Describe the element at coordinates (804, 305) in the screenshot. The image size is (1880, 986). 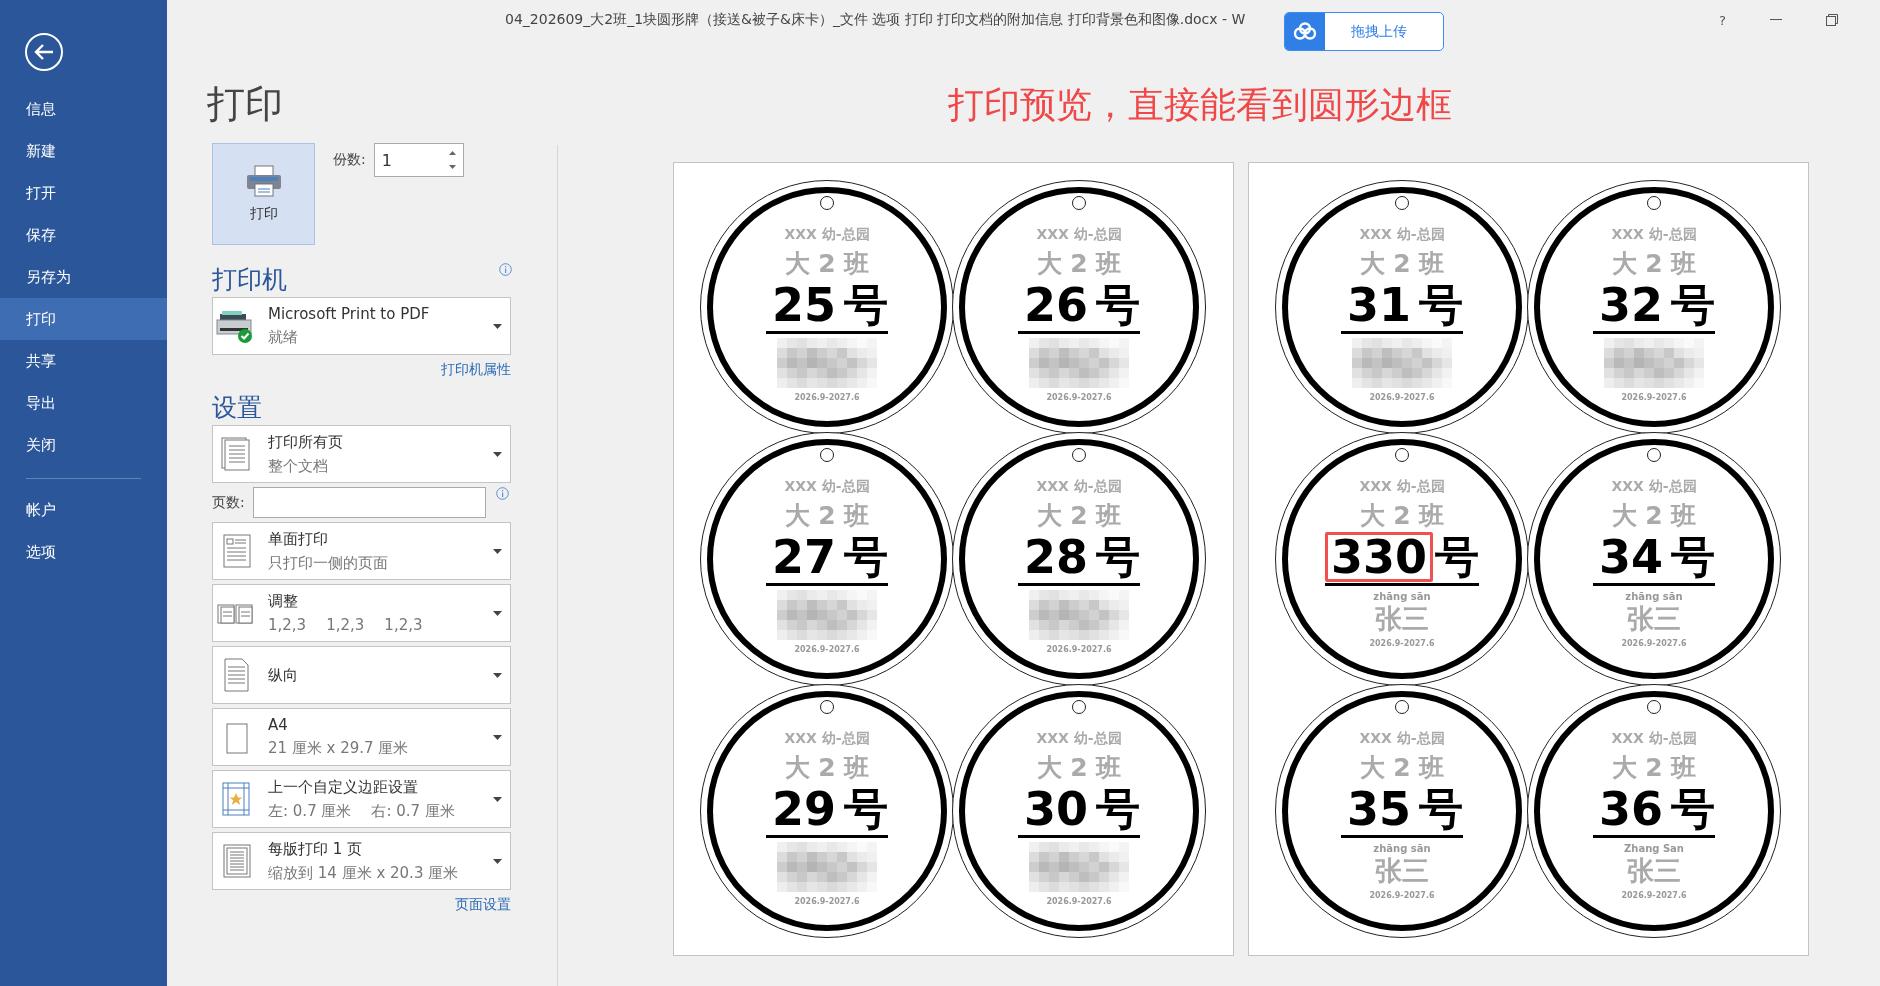
I see `tag-number: 25` at that location.